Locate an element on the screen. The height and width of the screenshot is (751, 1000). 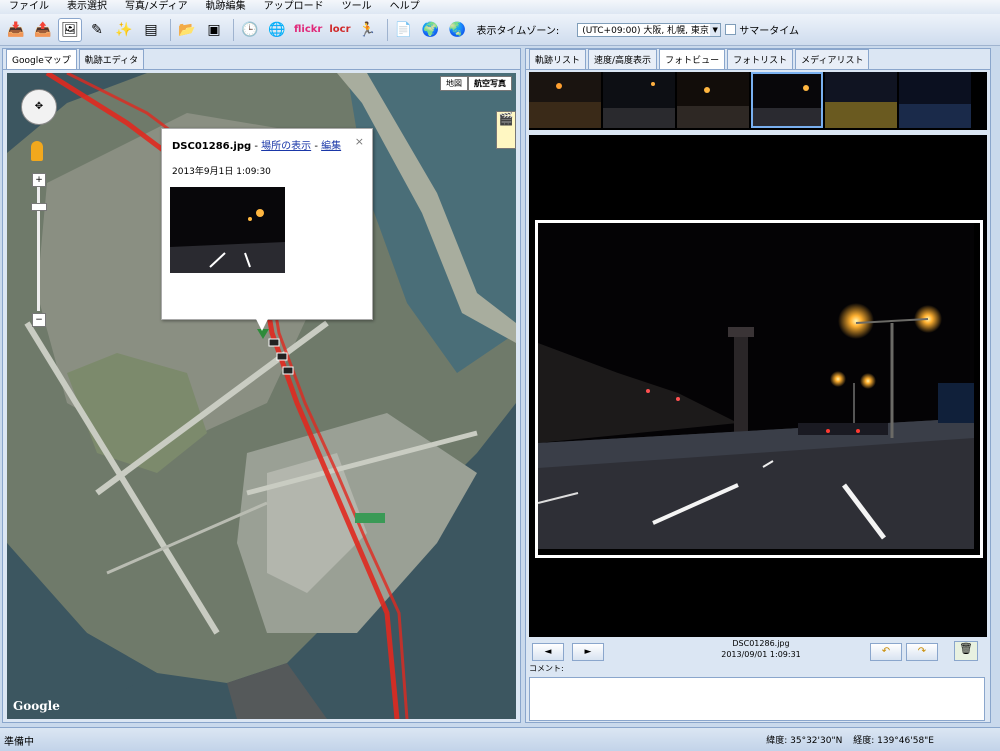
photo-filmstrip is located at coordinates (758, 101).